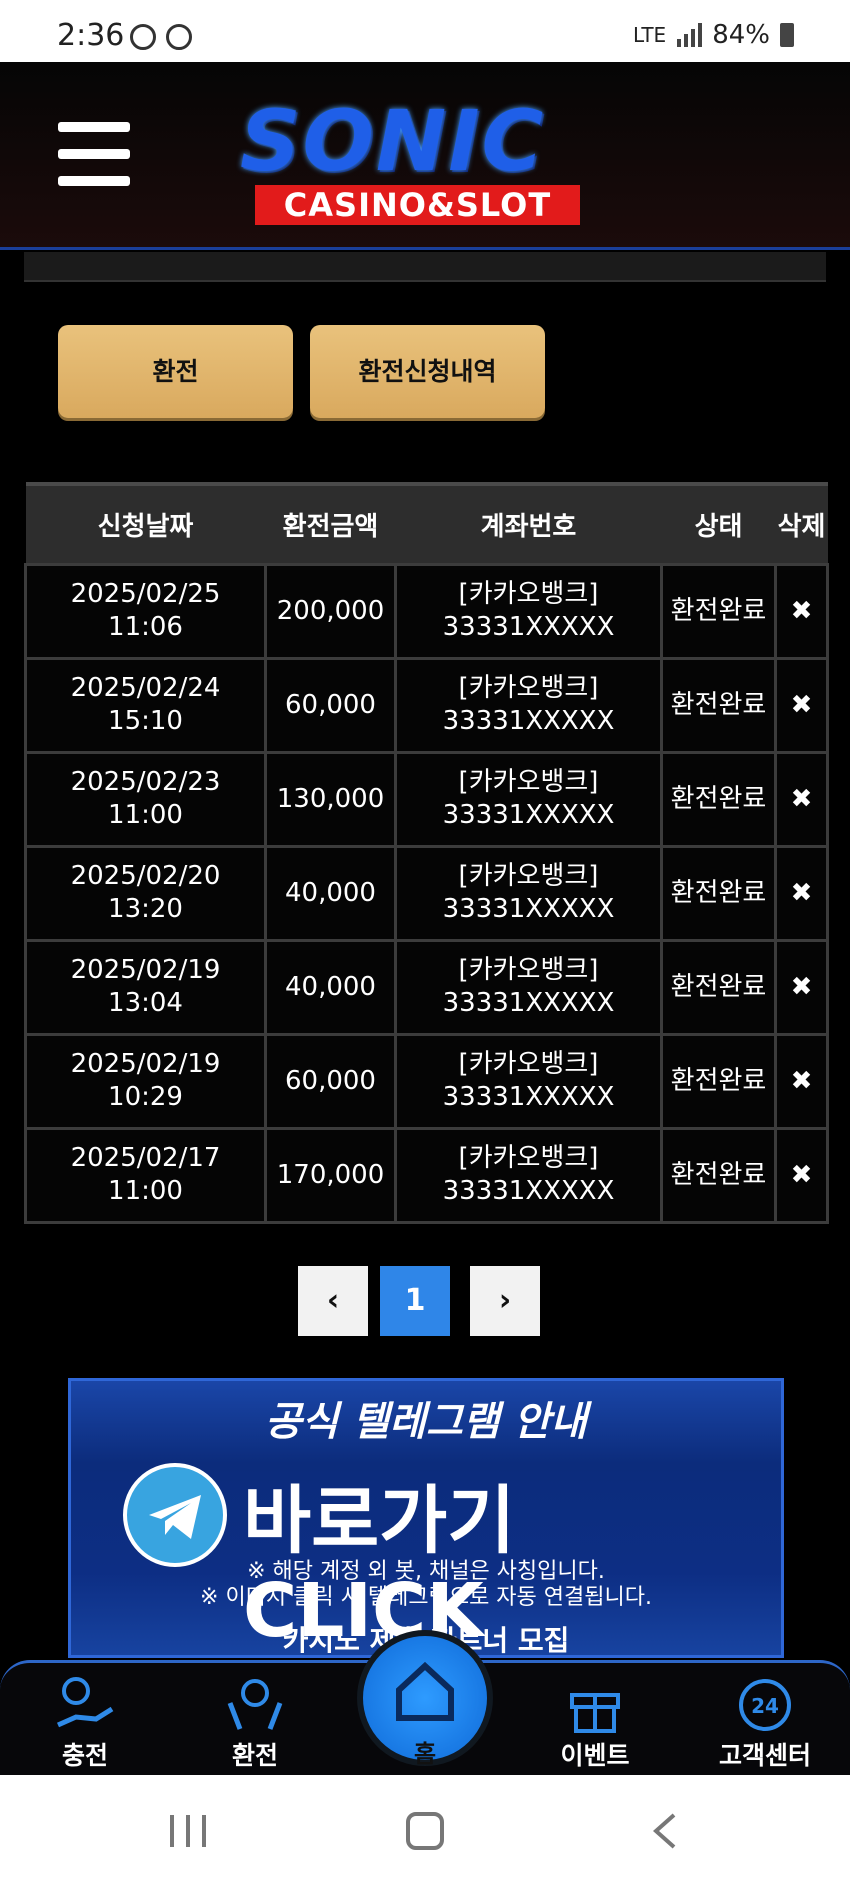 The height and width of the screenshot is (1889, 850). Describe the element at coordinates (649, 35) in the screenshot. I see `network-label: LTE` at that location.